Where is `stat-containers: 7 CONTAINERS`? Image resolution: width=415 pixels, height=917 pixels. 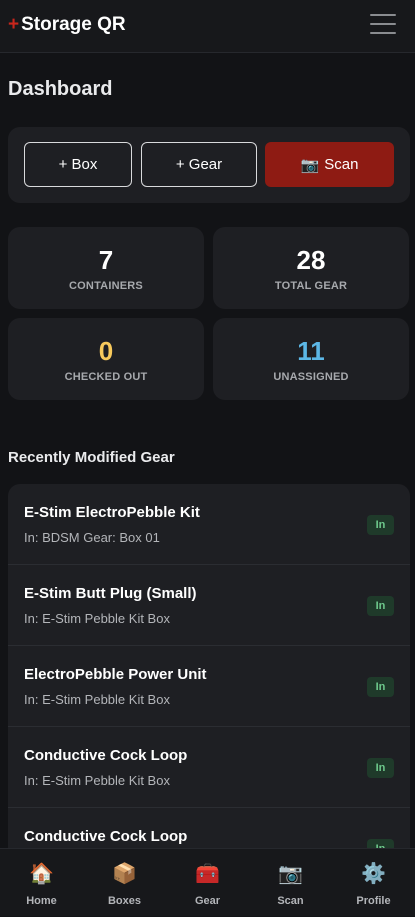 stat-containers: 7 CONTAINERS is located at coordinates (106, 268).